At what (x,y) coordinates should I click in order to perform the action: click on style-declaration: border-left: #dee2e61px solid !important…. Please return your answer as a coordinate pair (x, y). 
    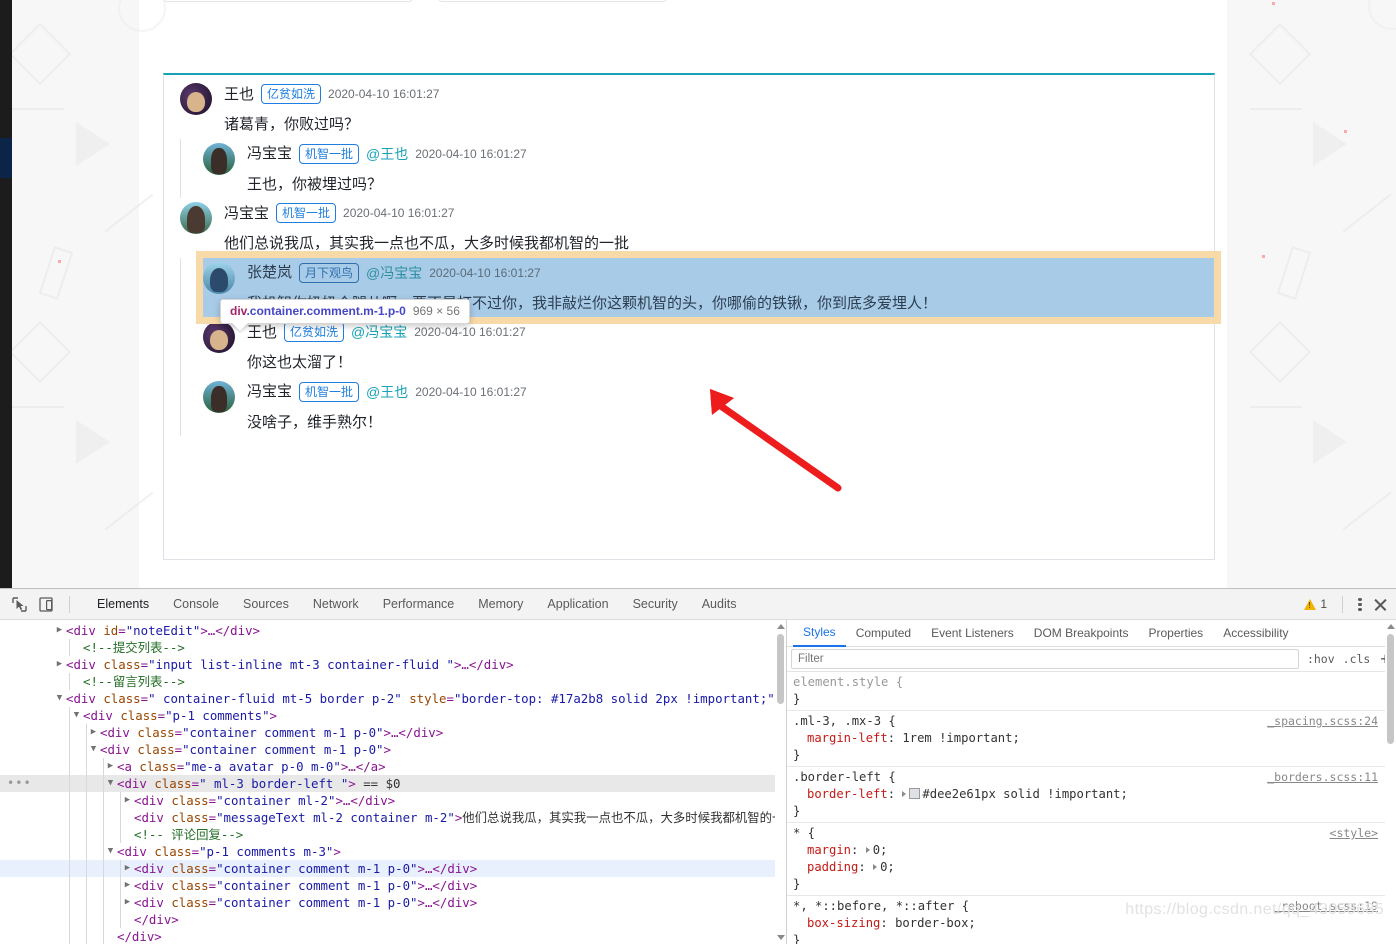
    Looking at the image, I should click on (1094, 794).